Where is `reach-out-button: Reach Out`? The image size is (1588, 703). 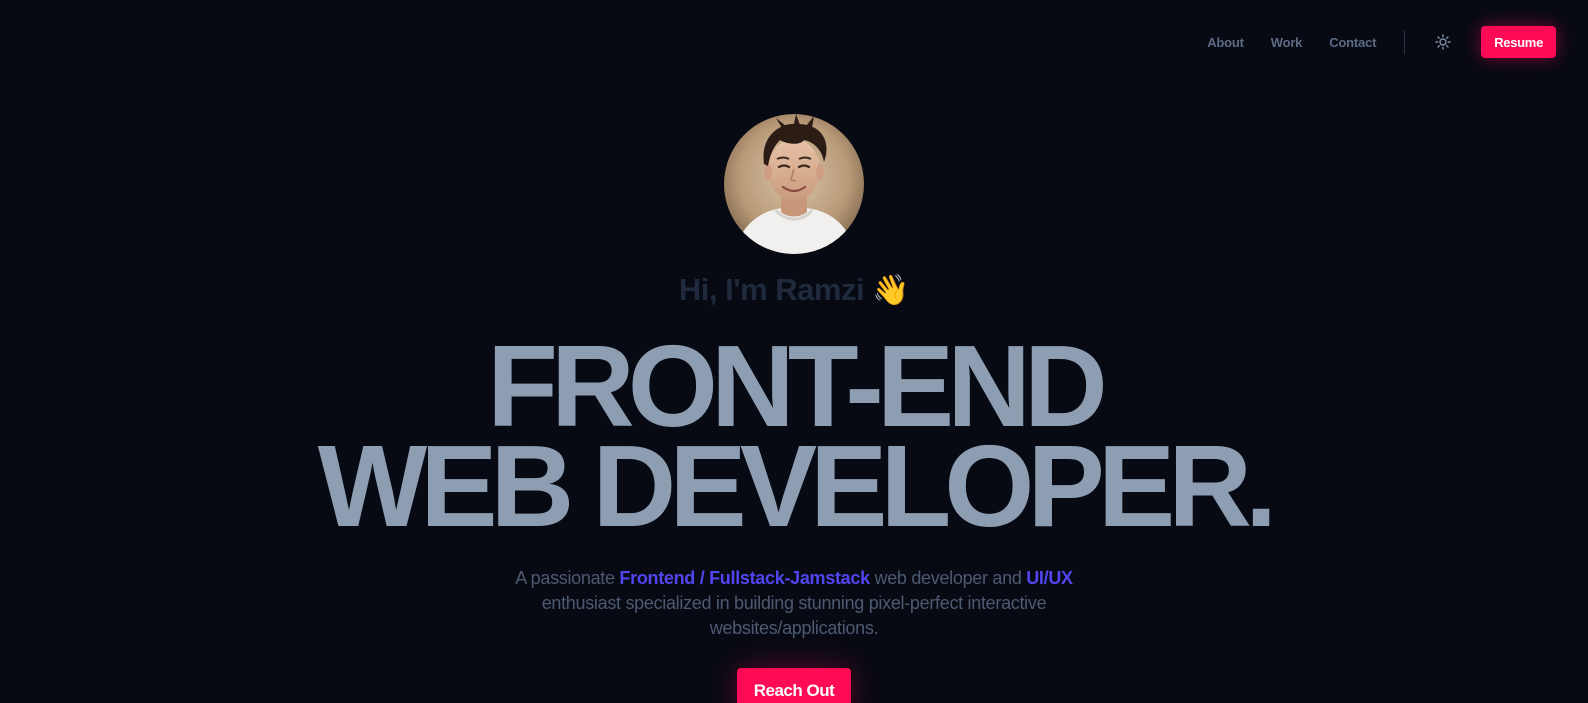 reach-out-button: Reach Out is located at coordinates (794, 685).